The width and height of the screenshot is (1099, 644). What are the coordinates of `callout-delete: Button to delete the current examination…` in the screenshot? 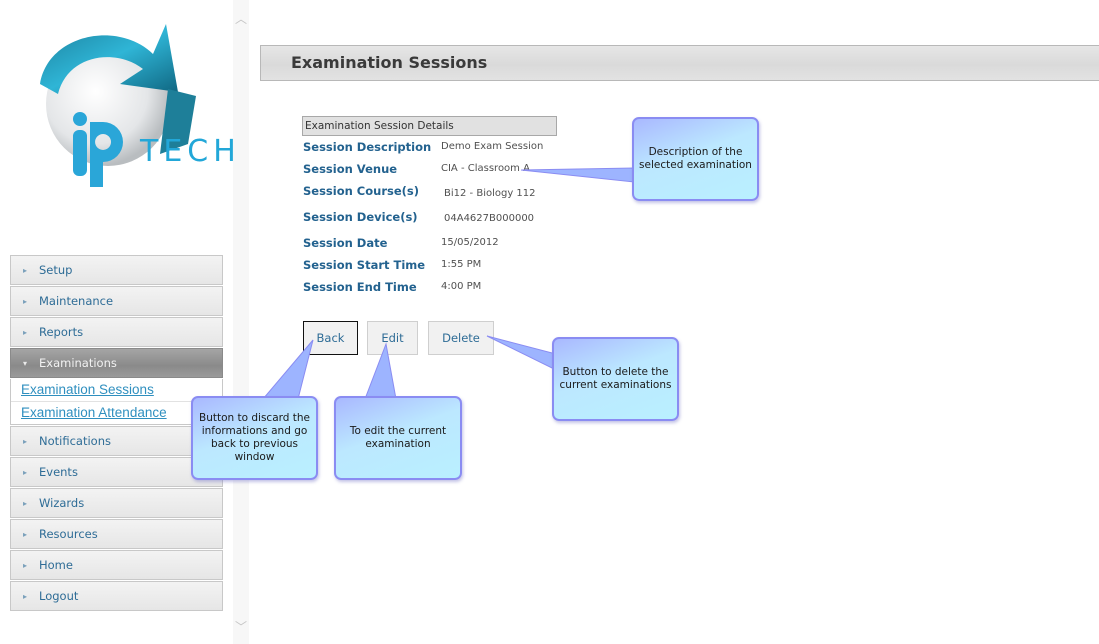 It's located at (615, 379).